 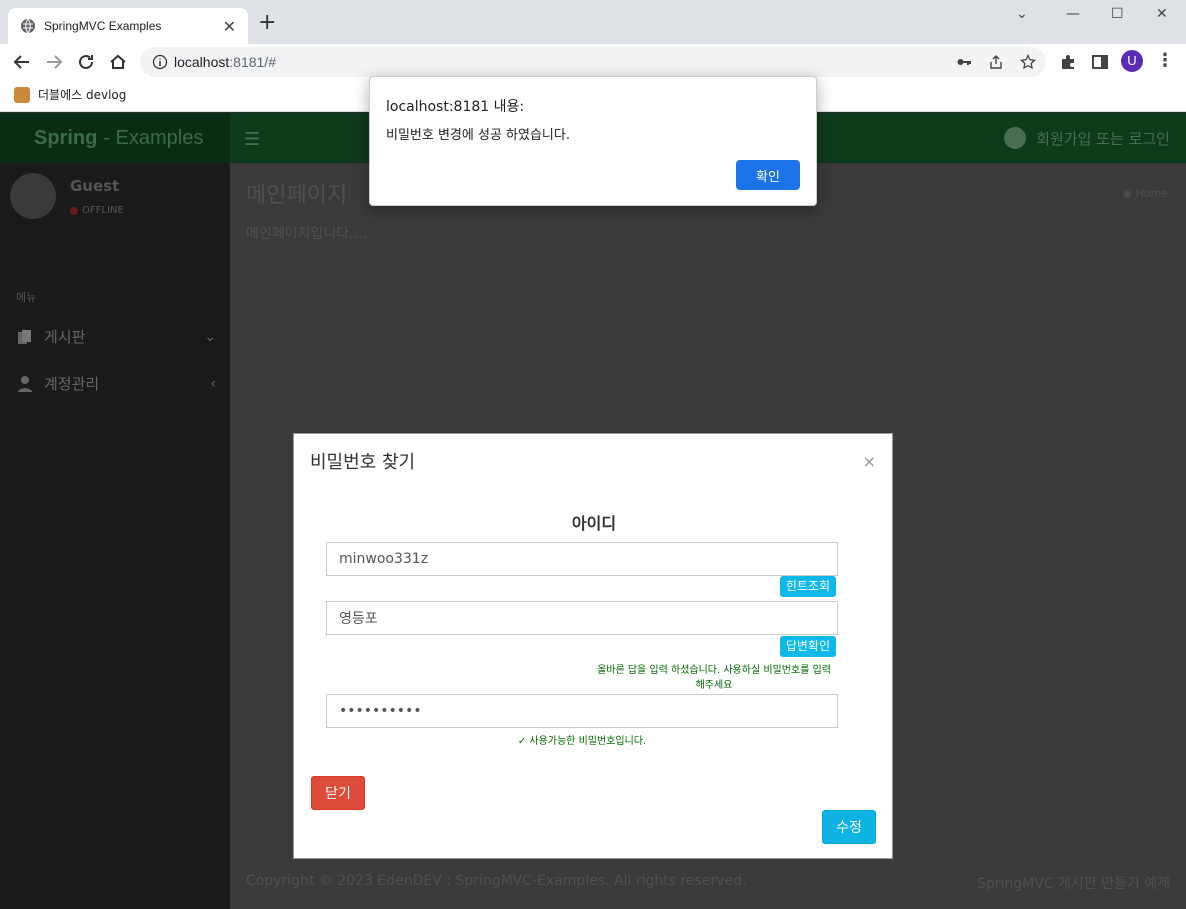 I want to click on alert-message: 비밀번호 변경에 성공 하였습니다., so click(x=478, y=135).